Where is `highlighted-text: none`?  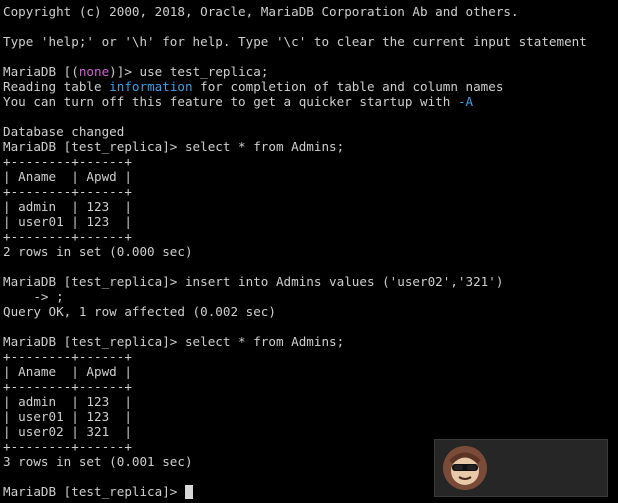
highlighted-text: none is located at coordinates (94, 71).